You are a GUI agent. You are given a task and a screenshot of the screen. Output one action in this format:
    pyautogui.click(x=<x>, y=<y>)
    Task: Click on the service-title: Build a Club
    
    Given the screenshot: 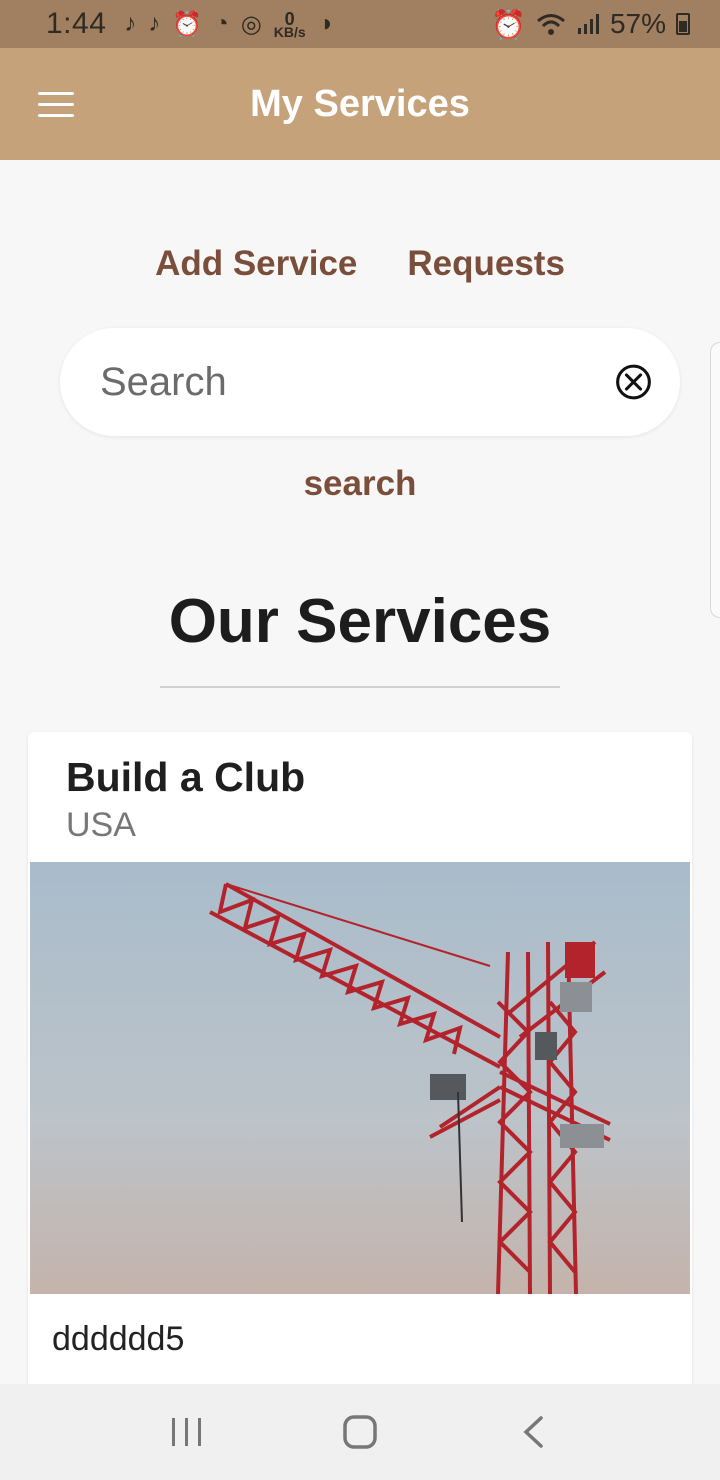 What is the action you would take?
    pyautogui.click(x=186, y=777)
    